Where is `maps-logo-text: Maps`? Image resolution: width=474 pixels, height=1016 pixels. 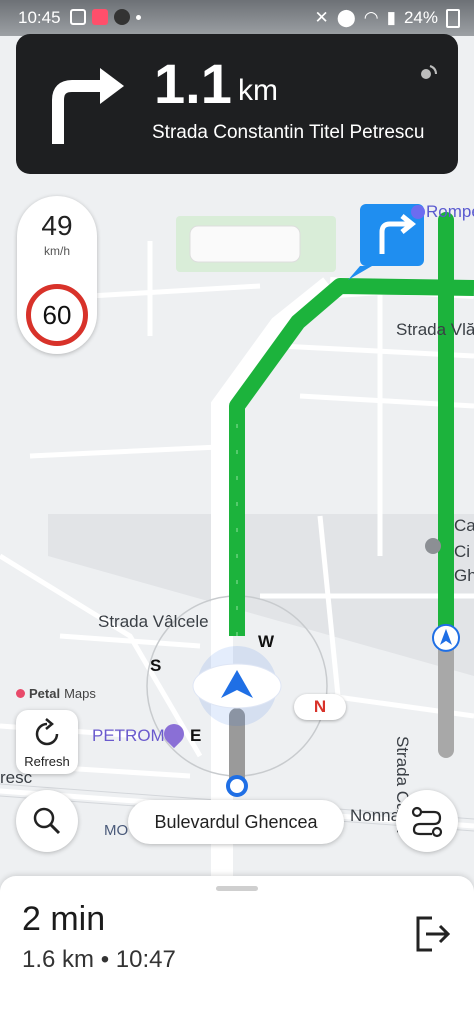
maps-logo-text: Maps is located at coordinates (80, 693).